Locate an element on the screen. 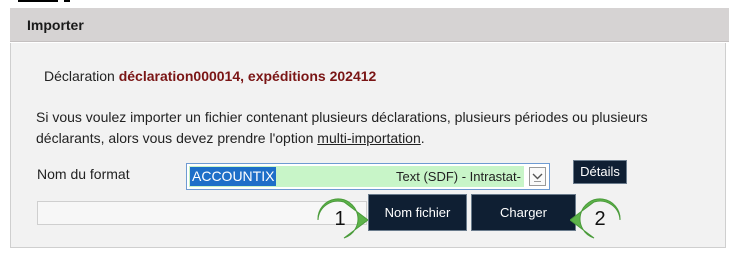 The height and width of the screenshot is (253, 729). details-button: Détails is located at coordinates (600, 172).